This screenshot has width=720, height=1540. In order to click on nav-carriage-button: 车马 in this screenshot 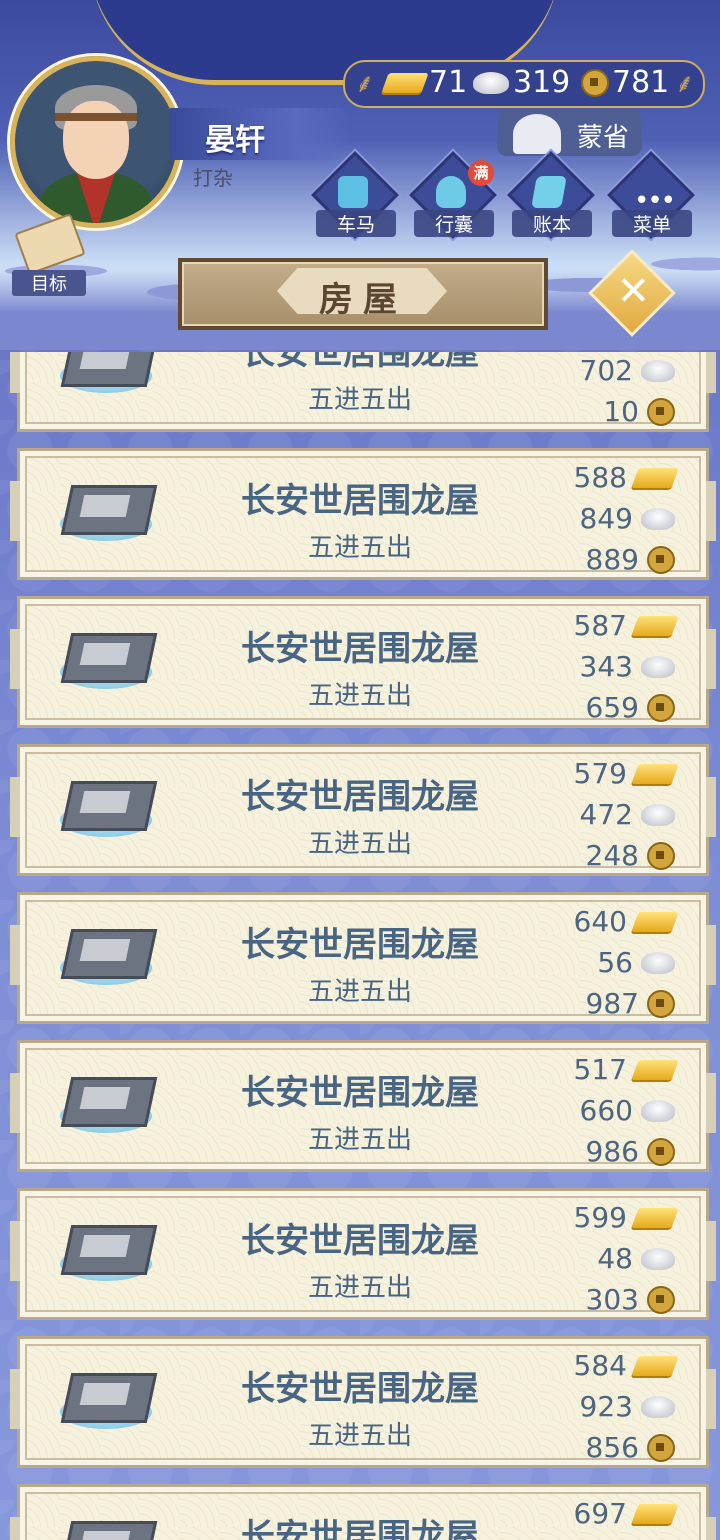, I will do `click(355, 195)`.